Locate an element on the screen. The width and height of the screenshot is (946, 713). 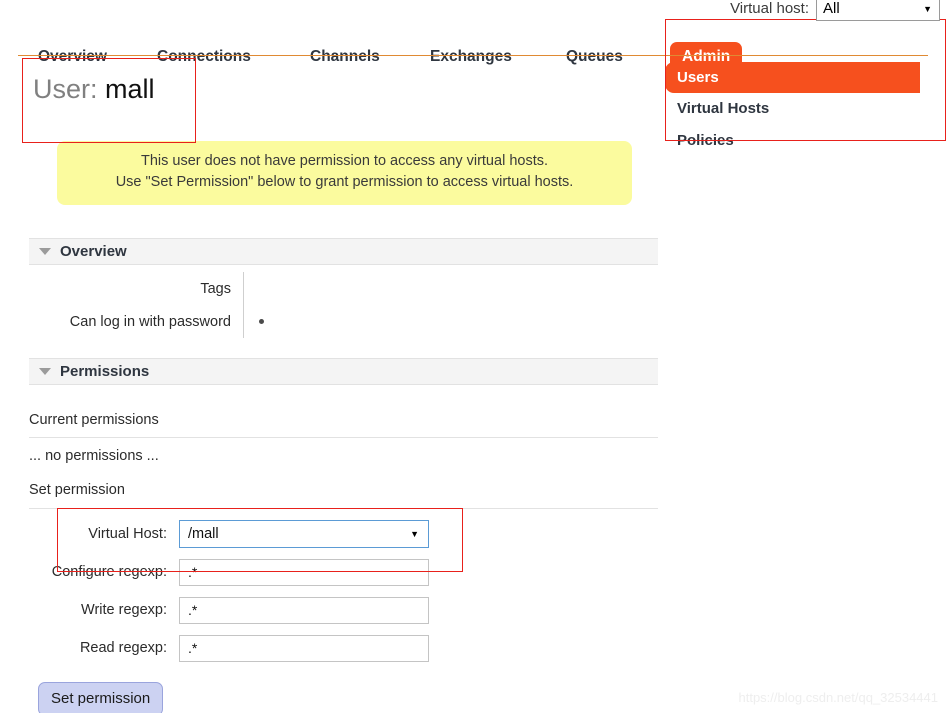
overview-value-can-login is located at coordinates (450, 321).